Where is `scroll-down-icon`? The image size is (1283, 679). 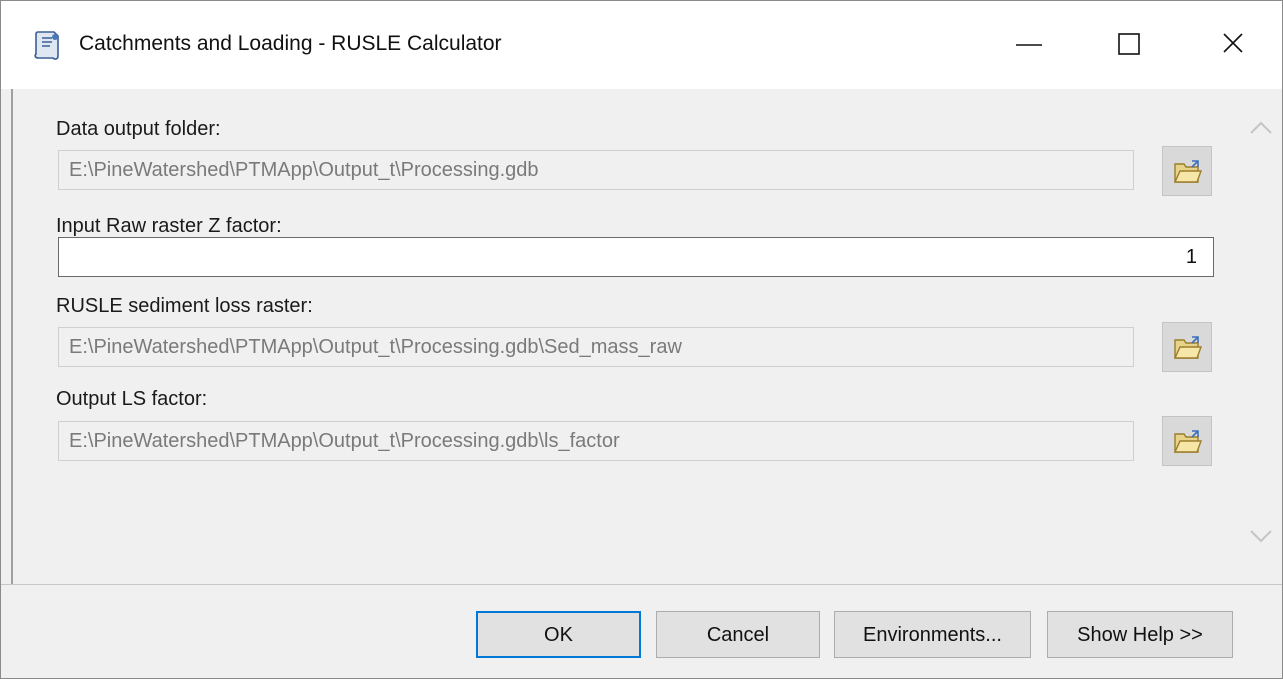 scroll-down-icon is located at coordinates (1261, 536).